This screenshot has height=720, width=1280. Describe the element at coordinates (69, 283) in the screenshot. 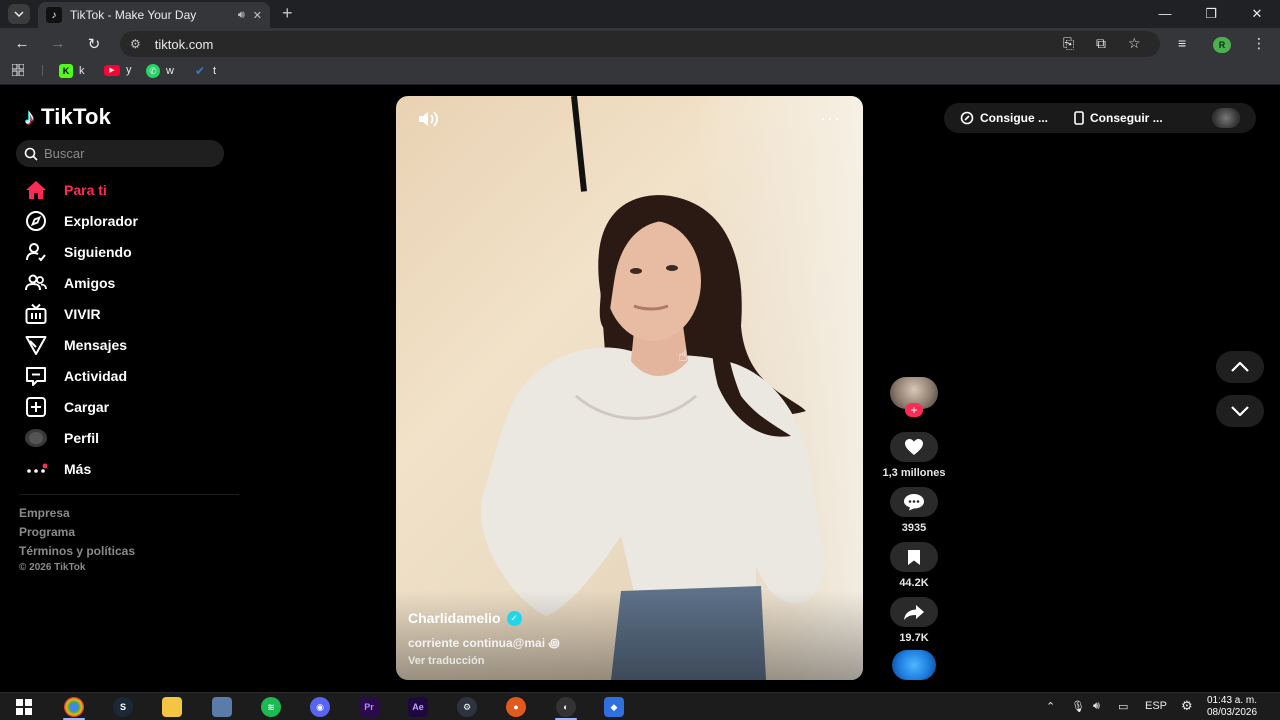

I see `nav-item-amigos: Amigos` at that location.